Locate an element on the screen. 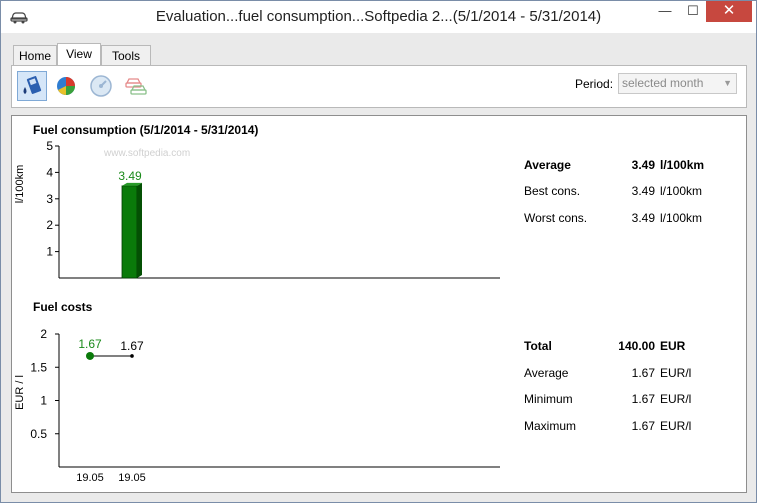  consumption-bar-side is located at coordinates (139, 230).